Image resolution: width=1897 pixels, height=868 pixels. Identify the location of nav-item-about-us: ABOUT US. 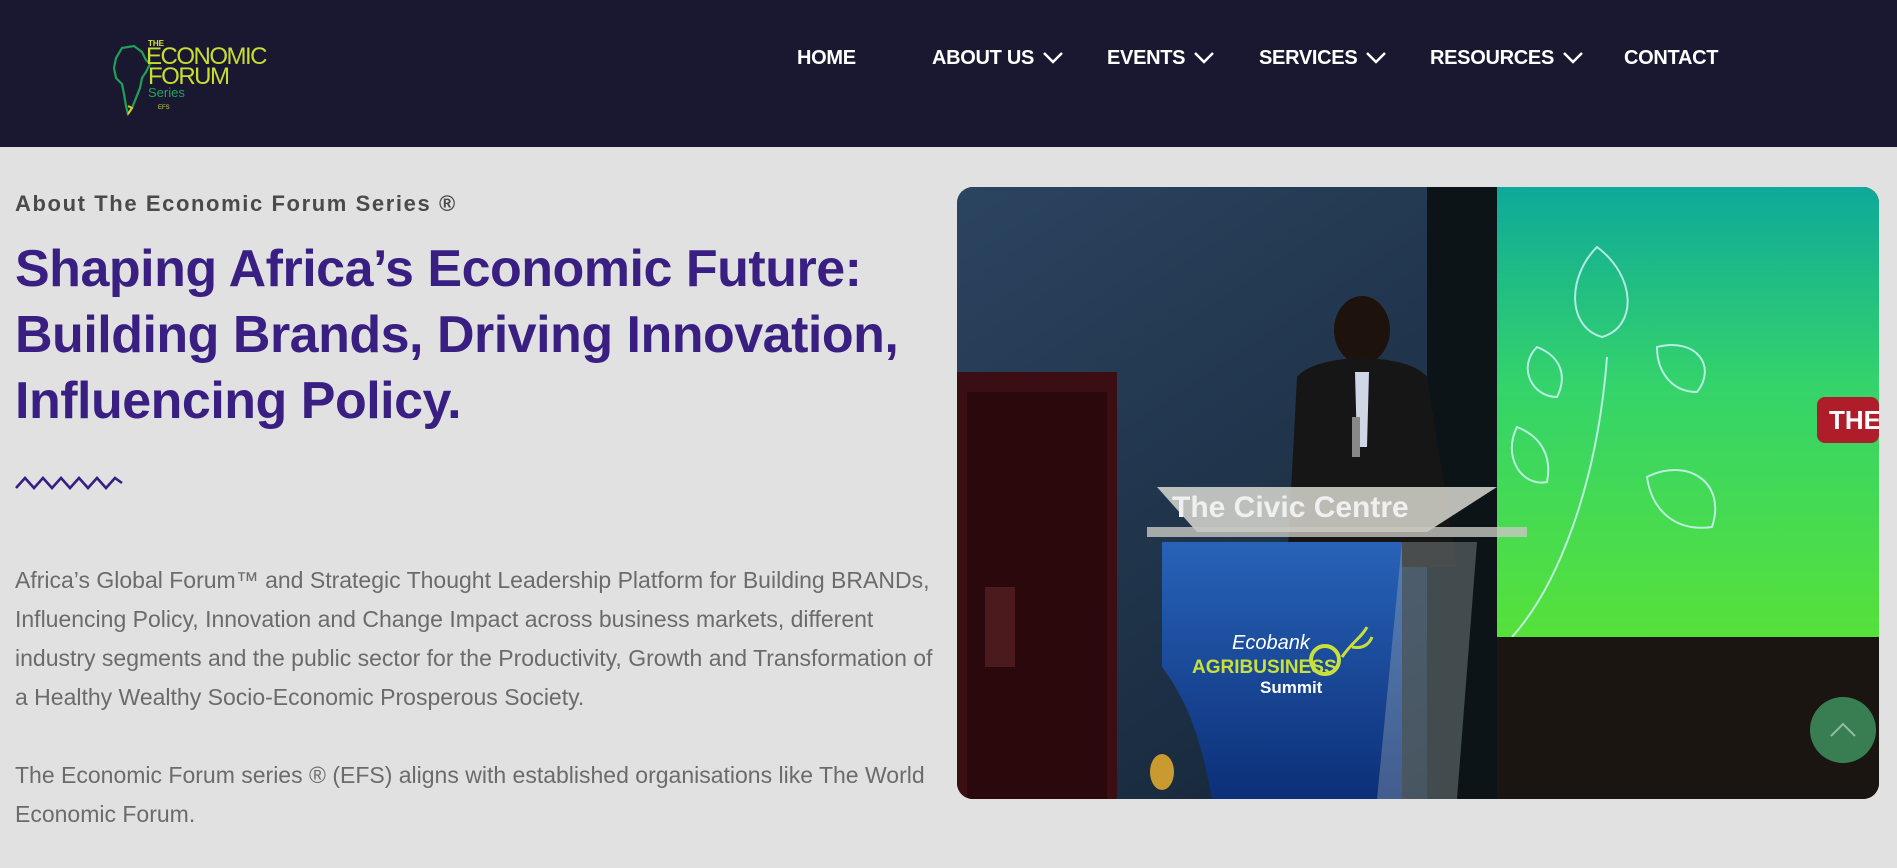
(998, 58).